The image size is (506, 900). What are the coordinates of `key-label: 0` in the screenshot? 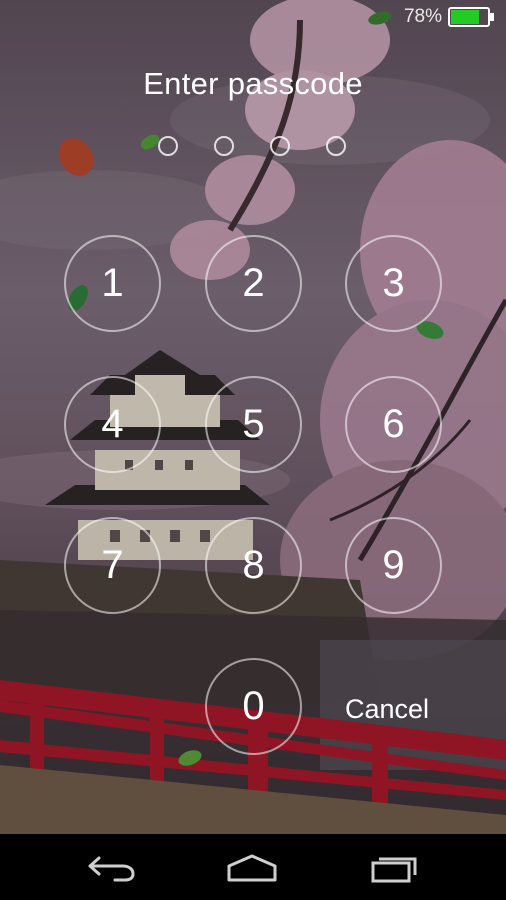 It's located at (253, 706).